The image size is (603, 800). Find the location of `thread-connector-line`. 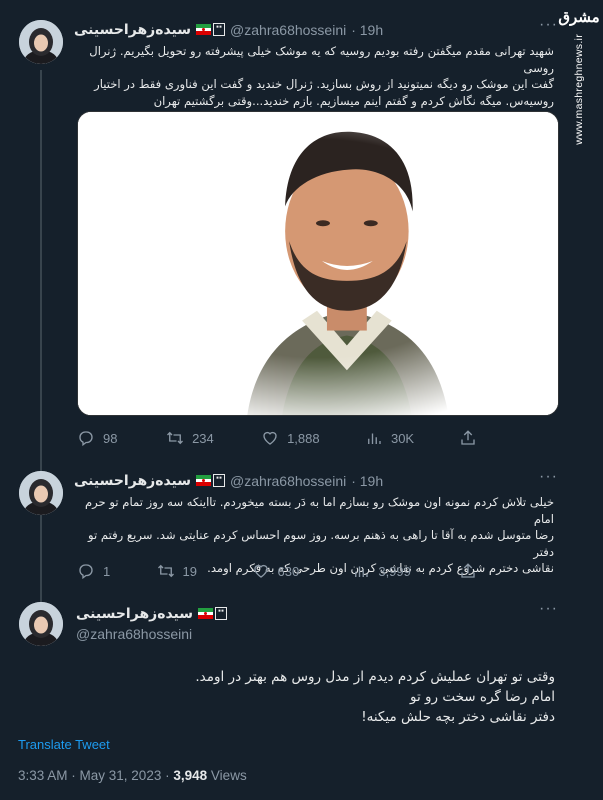

thread-connector-line is located at coordinates (41, 336).